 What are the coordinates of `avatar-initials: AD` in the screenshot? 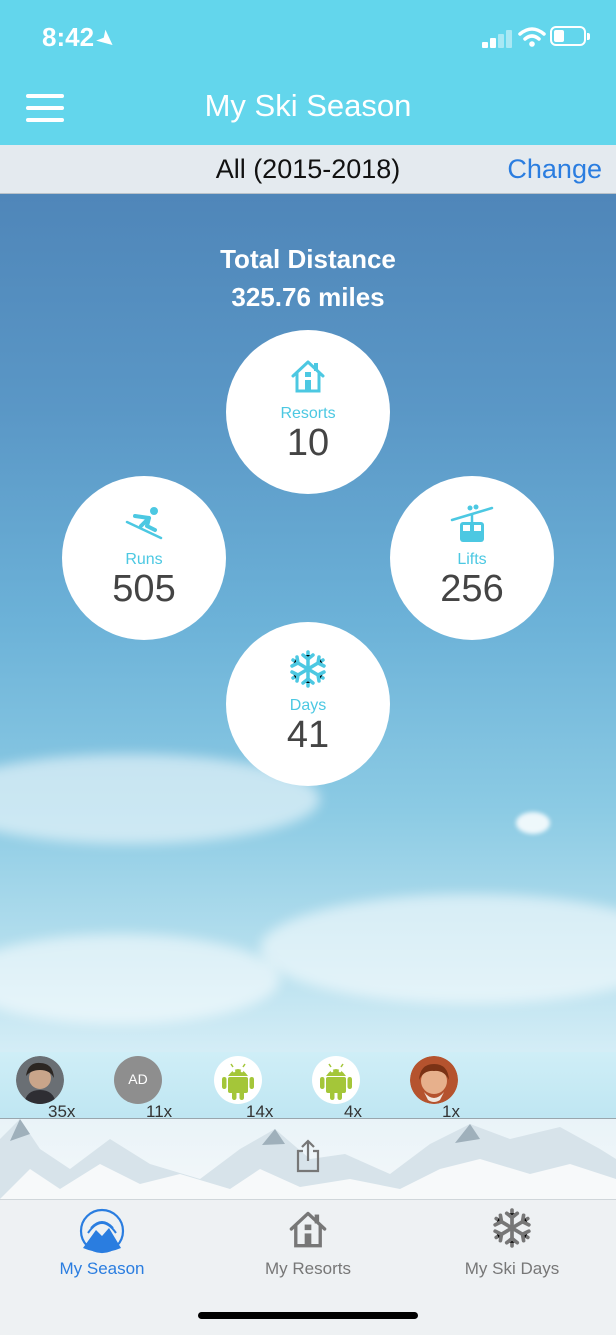 It's located at (138, 1079).